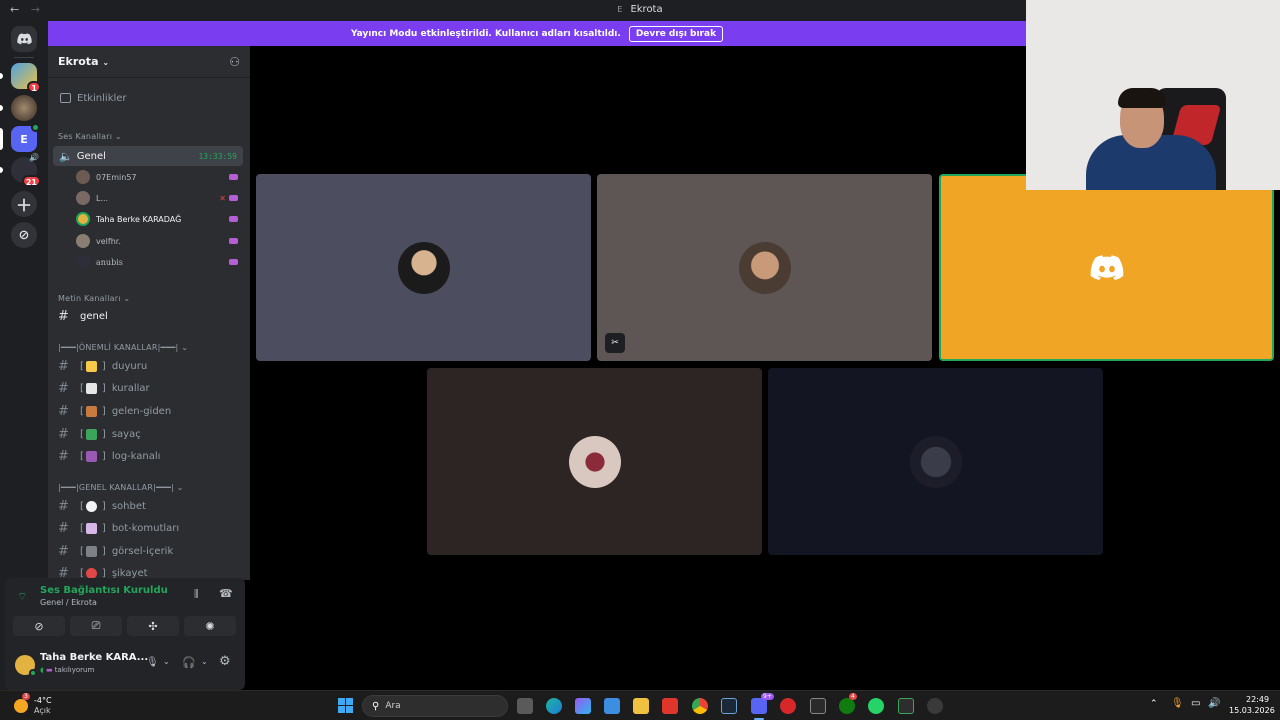 This screenshot has width=1280, height=720. Describe the element at coordinates (196, 594) in the screenshot. I see `noise-suppression-icon: ⫼` at that location.